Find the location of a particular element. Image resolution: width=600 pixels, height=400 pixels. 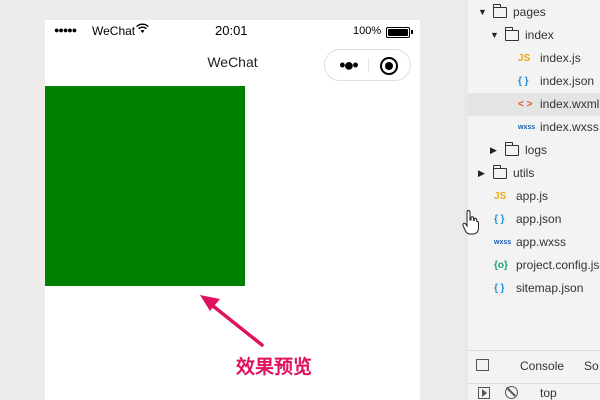

menu-capsule: •●• is located at coordinates (367, 65).